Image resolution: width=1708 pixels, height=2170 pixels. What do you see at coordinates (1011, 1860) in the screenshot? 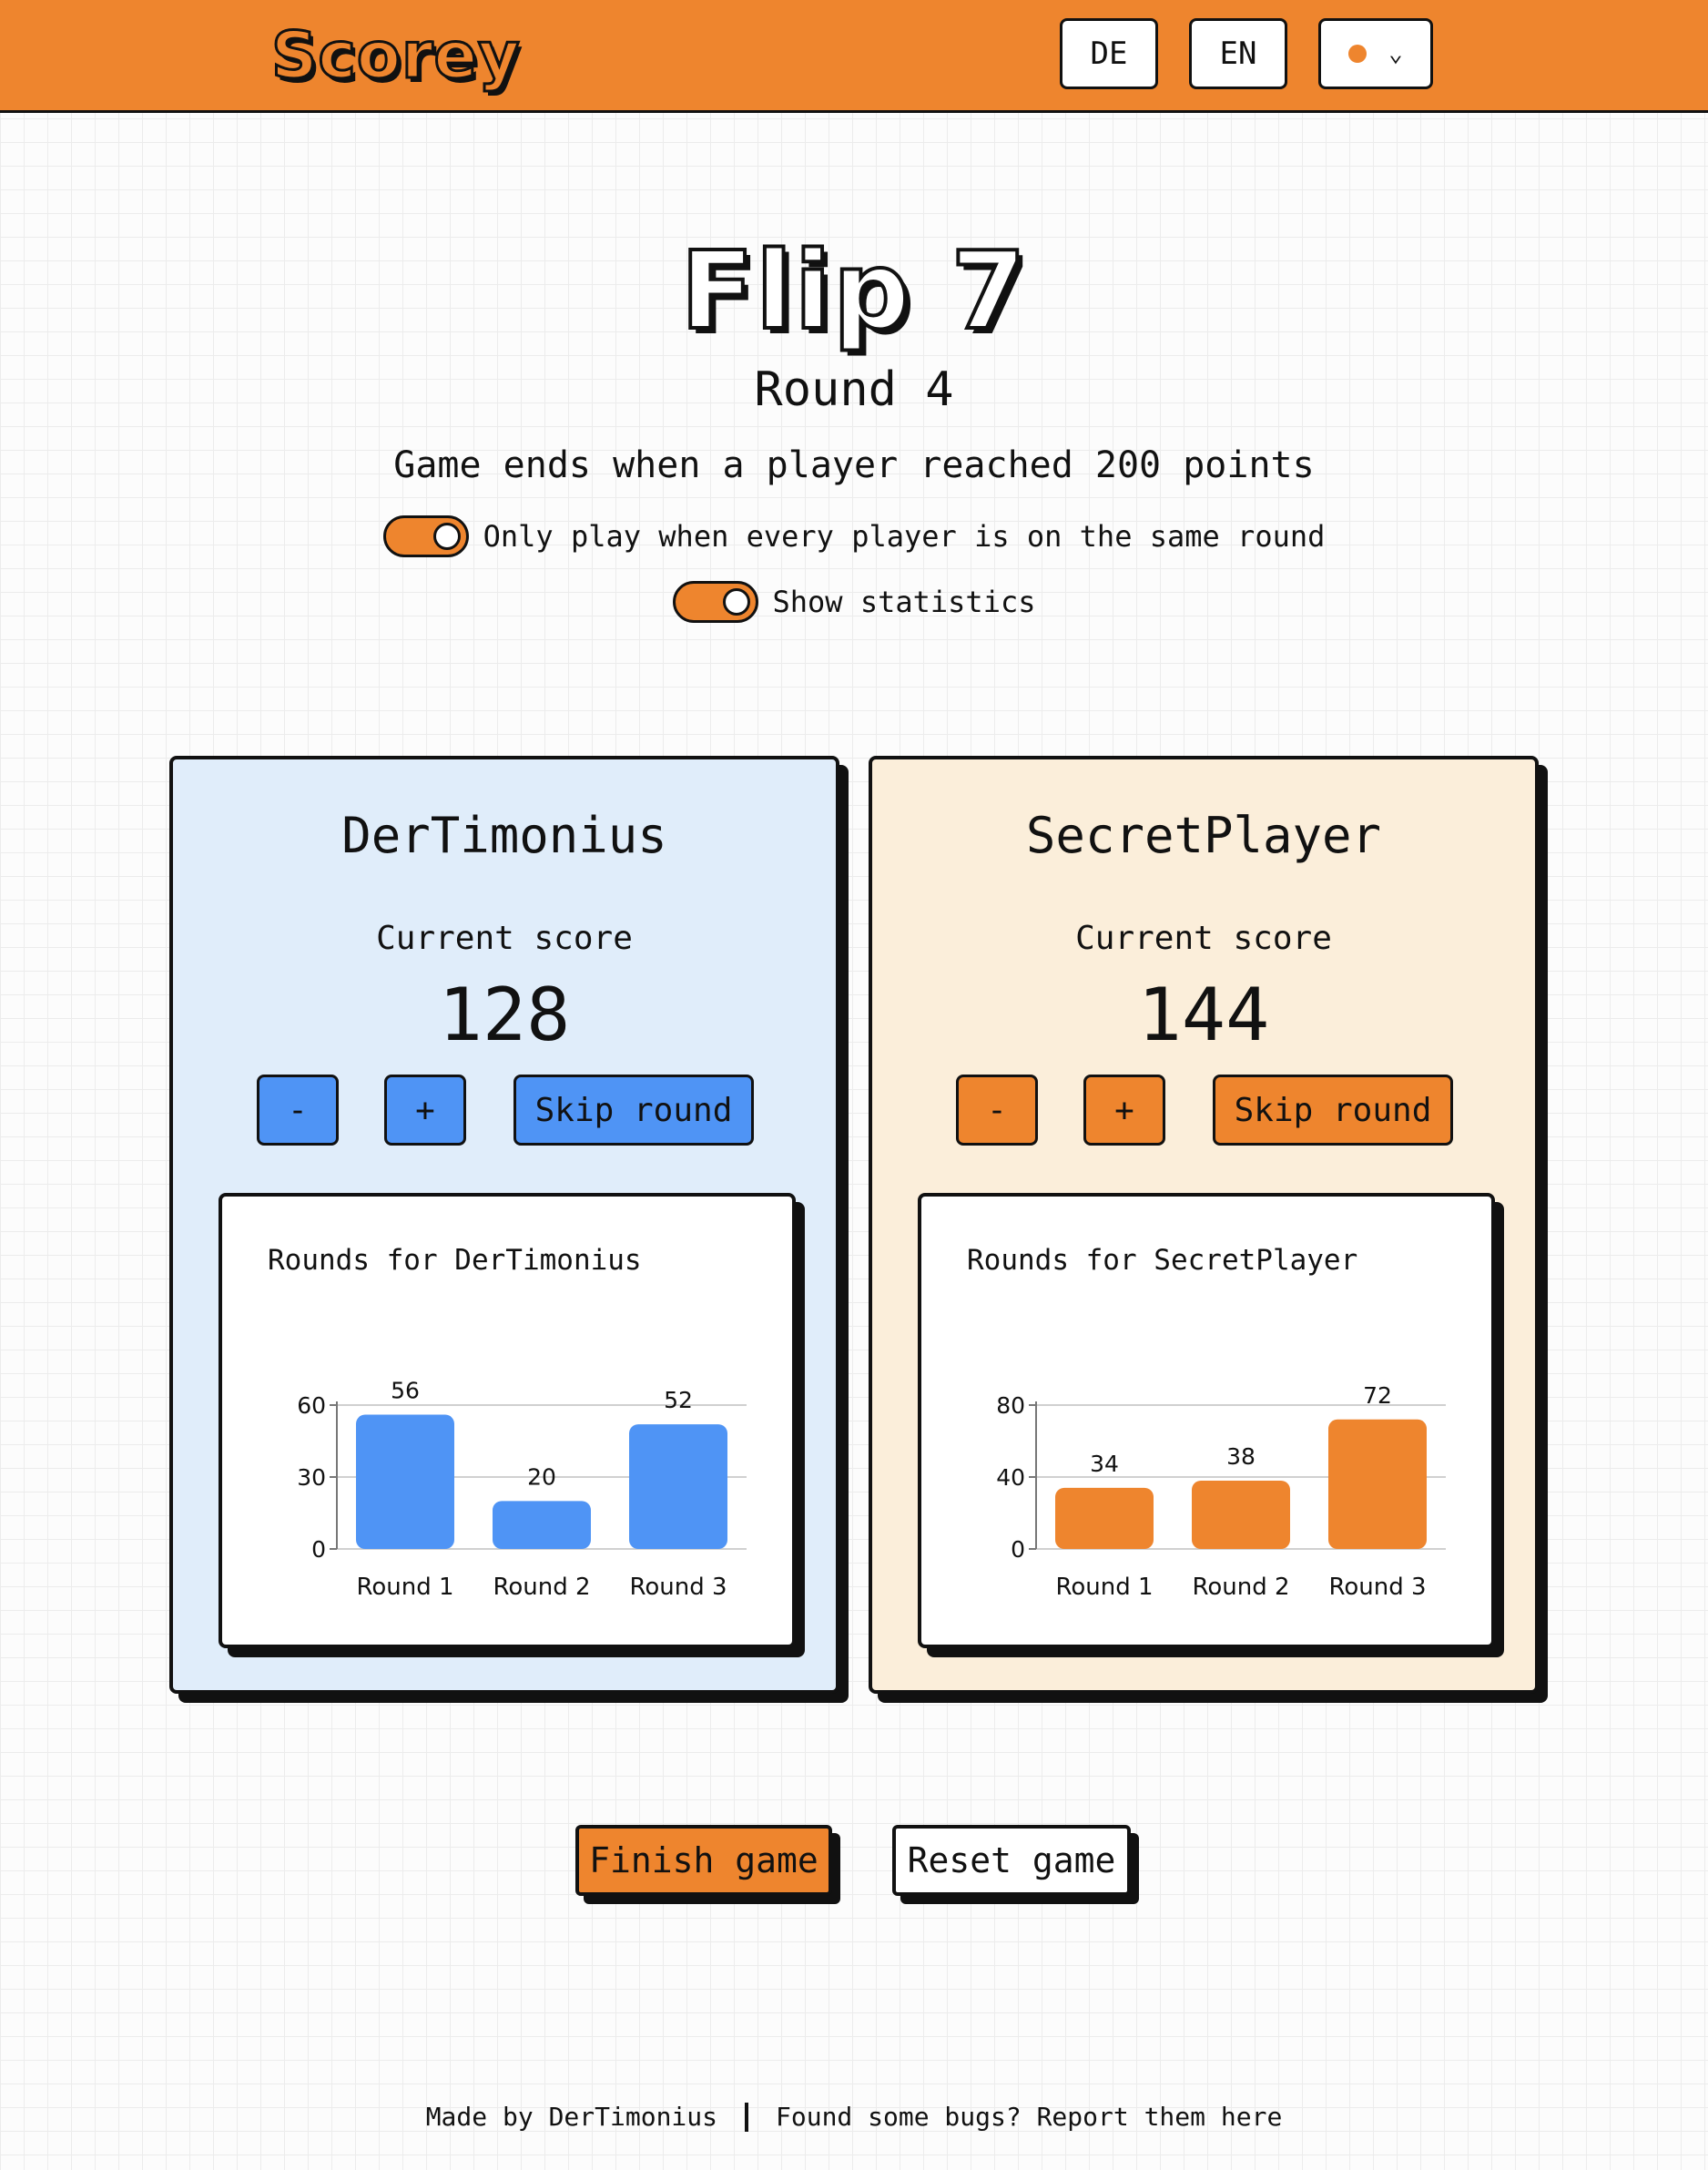
I see `reset-game-button: Reset game` at bounding box center [1011, 1860].